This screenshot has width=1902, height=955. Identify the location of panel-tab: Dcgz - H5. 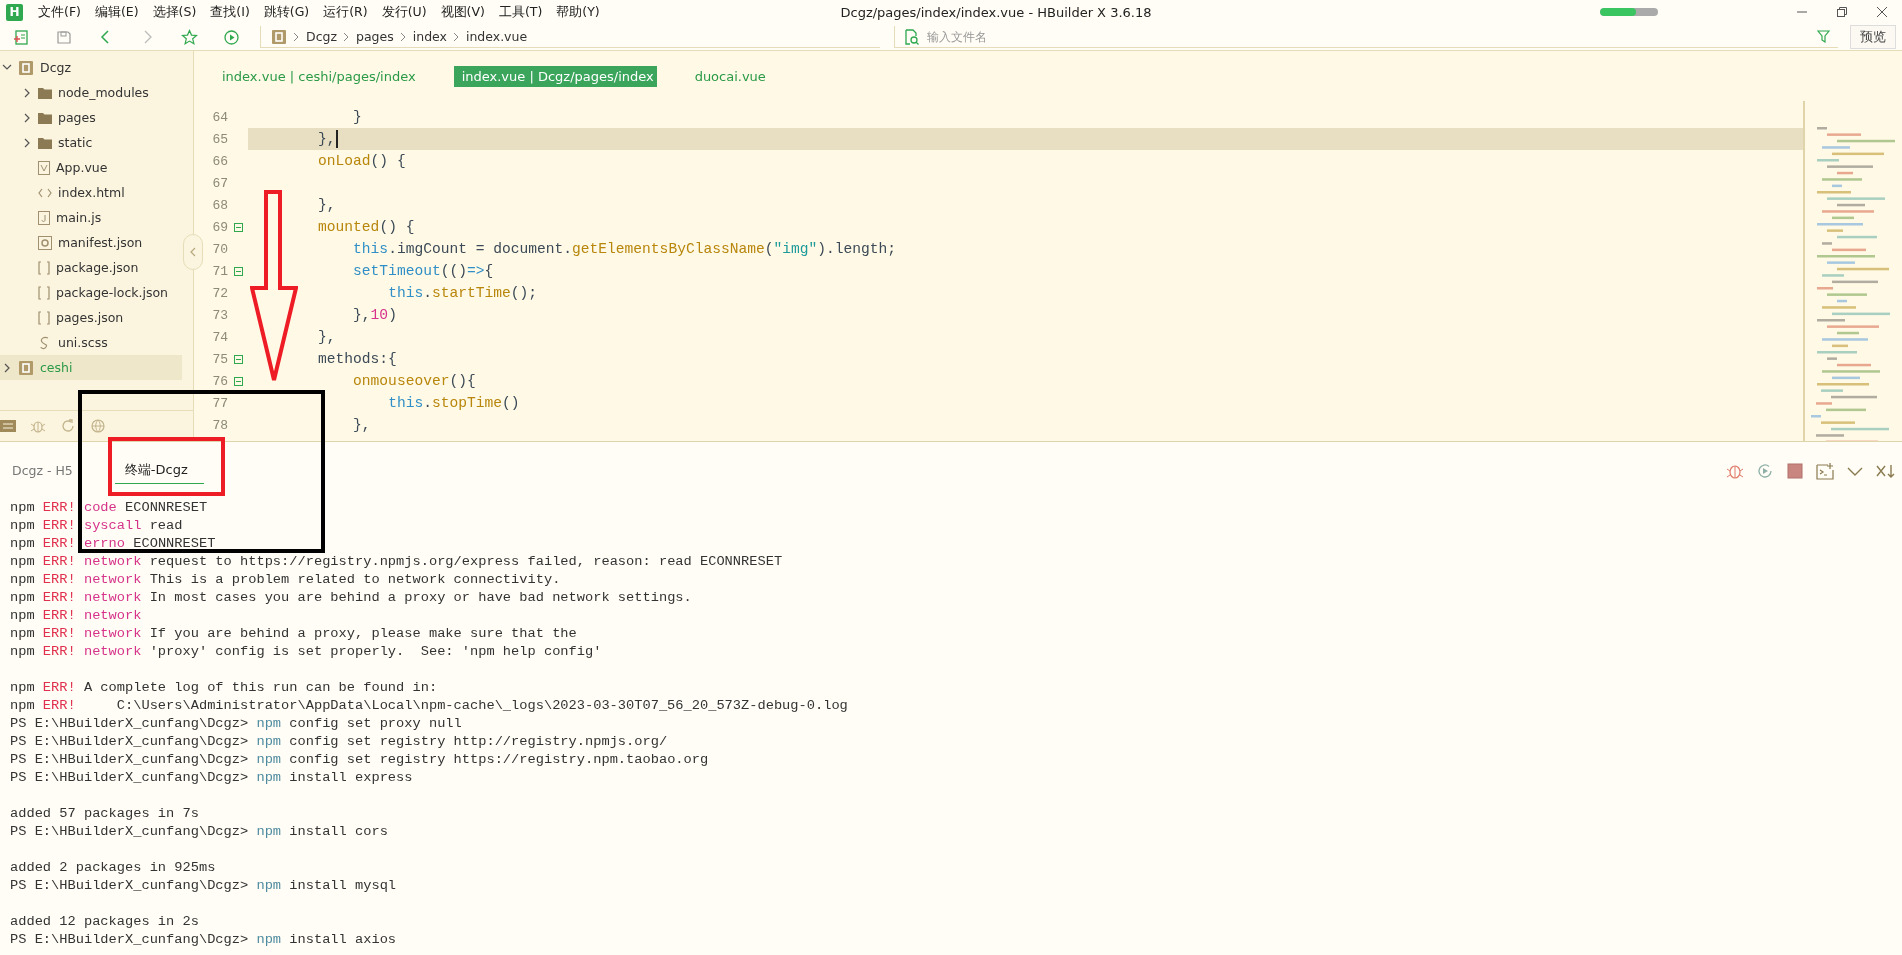
(42, 470).